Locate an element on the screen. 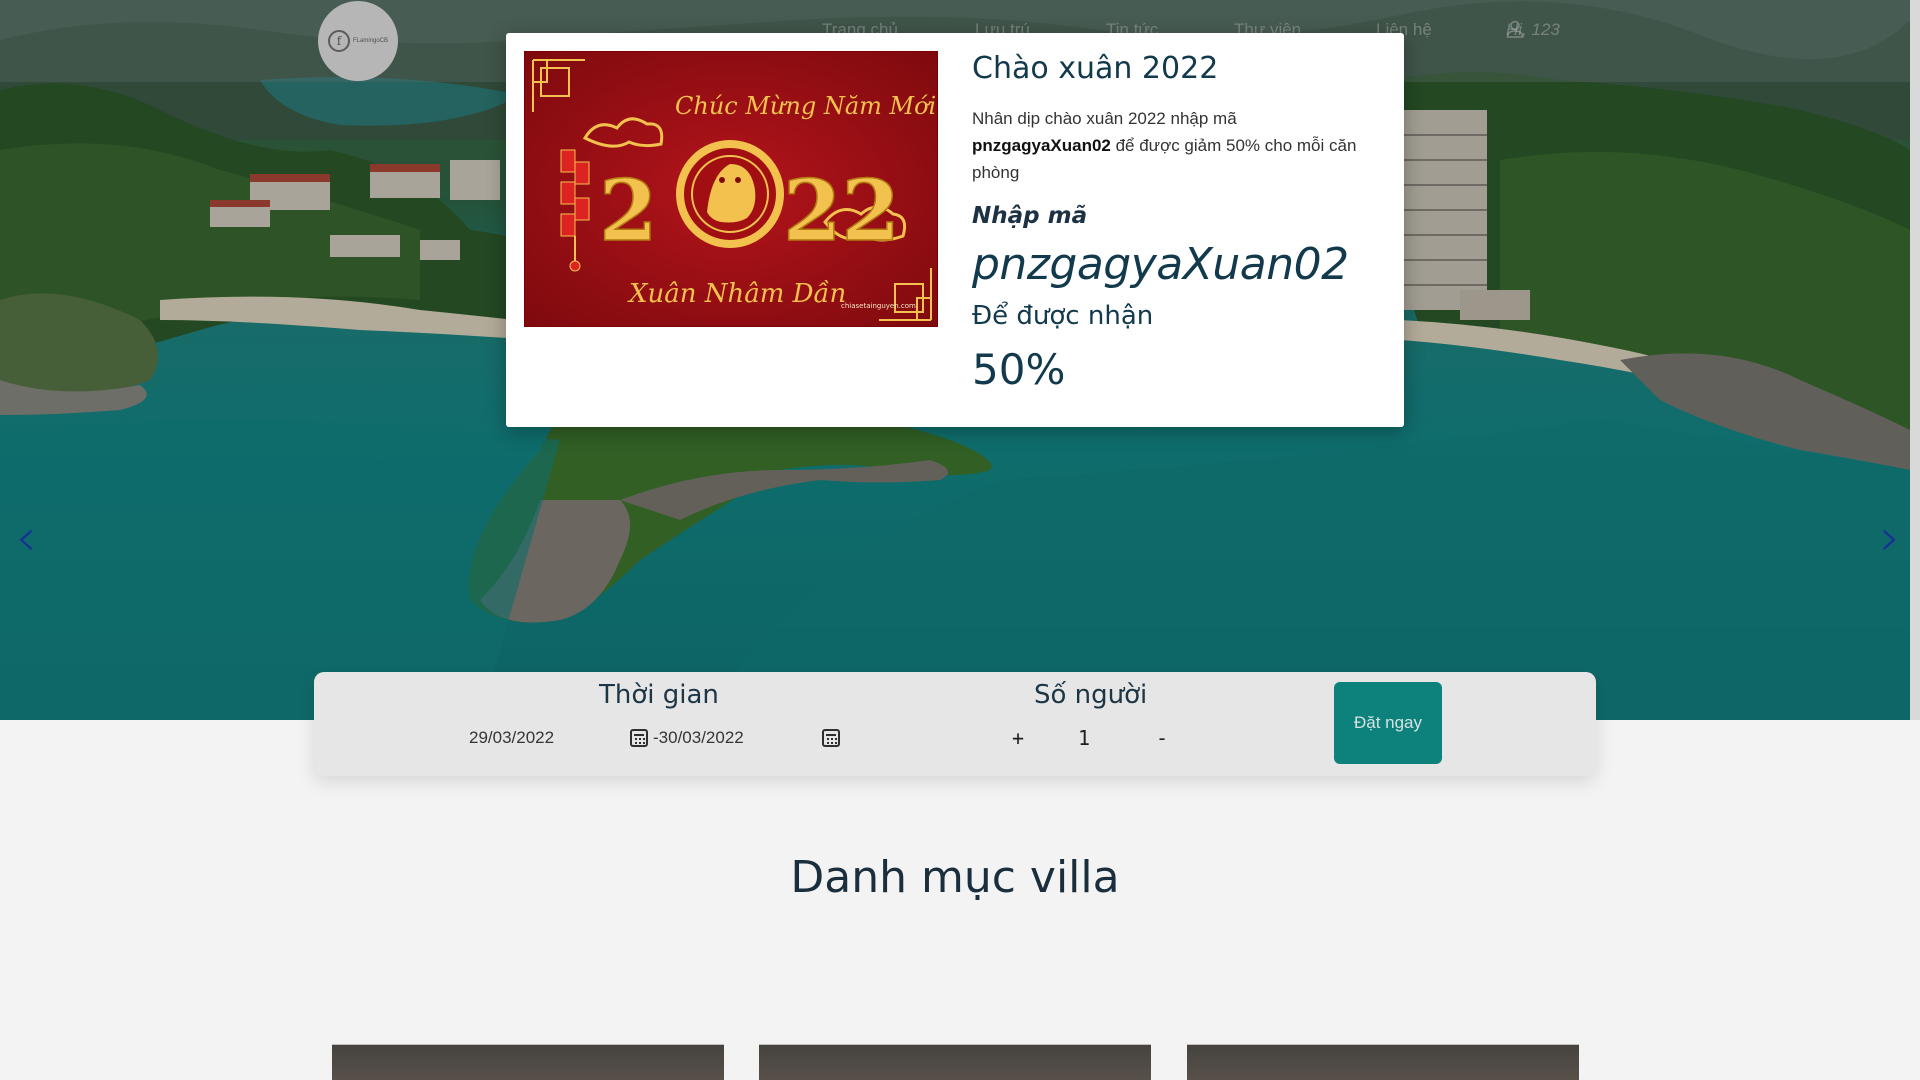  discount-percent: 50% is located at coordinates (1019, 369).